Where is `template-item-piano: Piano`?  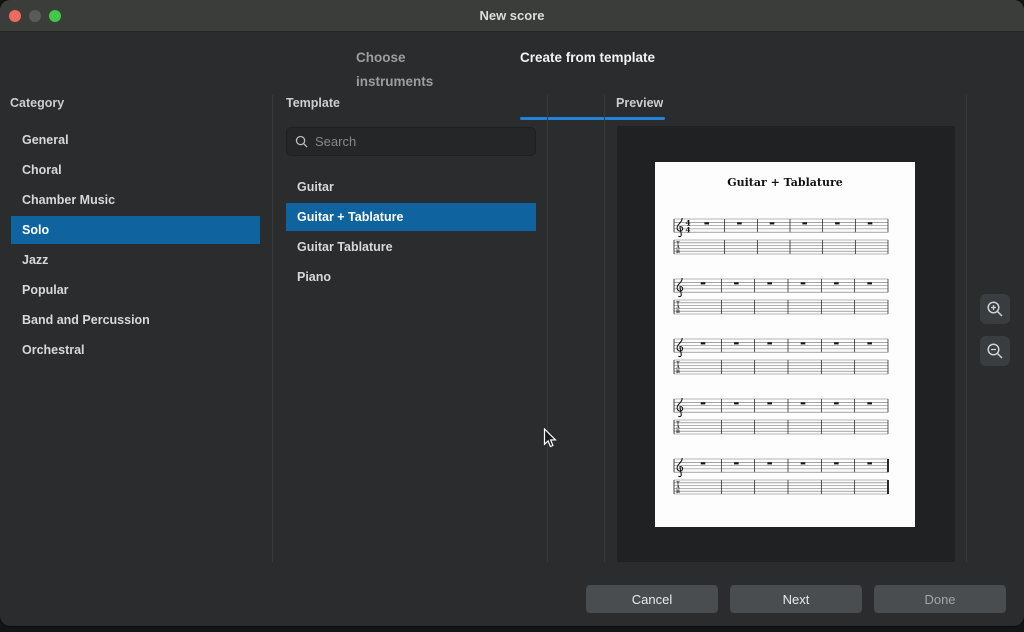 template-item-piano: Piano is located at coordinates (411, 277).